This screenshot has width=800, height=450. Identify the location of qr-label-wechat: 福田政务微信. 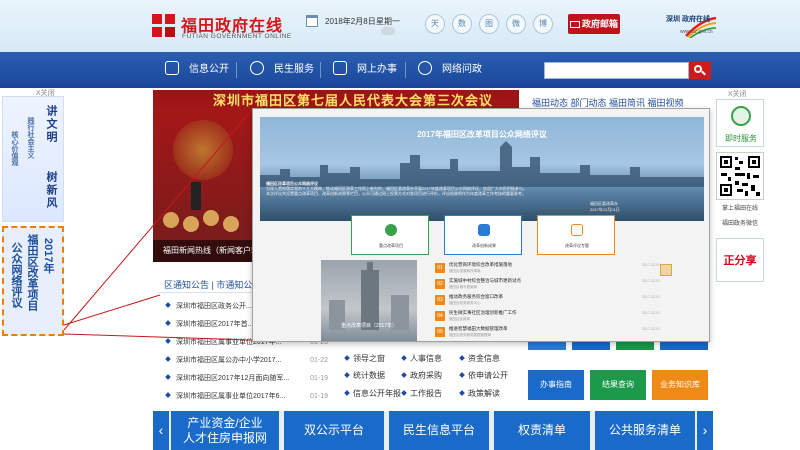
(739, 224).